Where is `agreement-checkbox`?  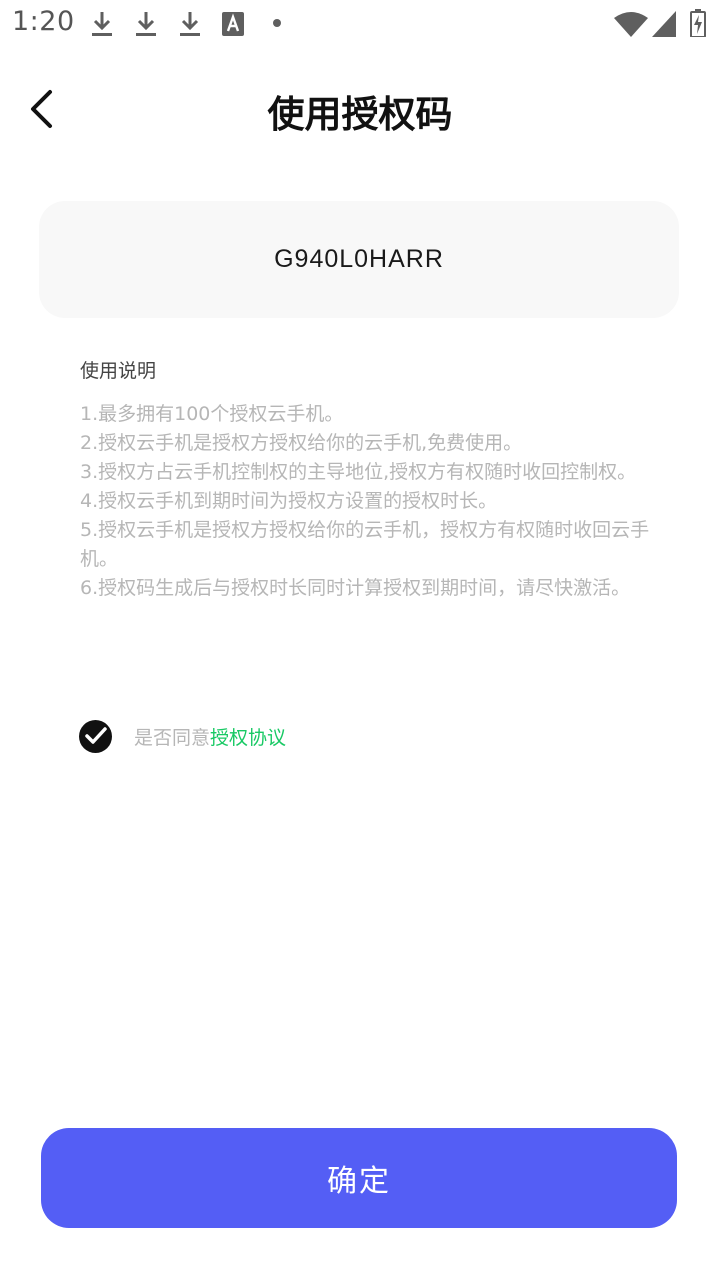
agreement-checkbox is located at coordinates (95, 736).